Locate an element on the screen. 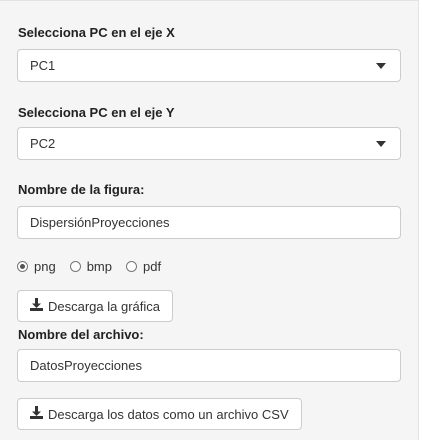  download-data-label: Descarga los datos como un archivo CSV is located at coordinates (168, 414).